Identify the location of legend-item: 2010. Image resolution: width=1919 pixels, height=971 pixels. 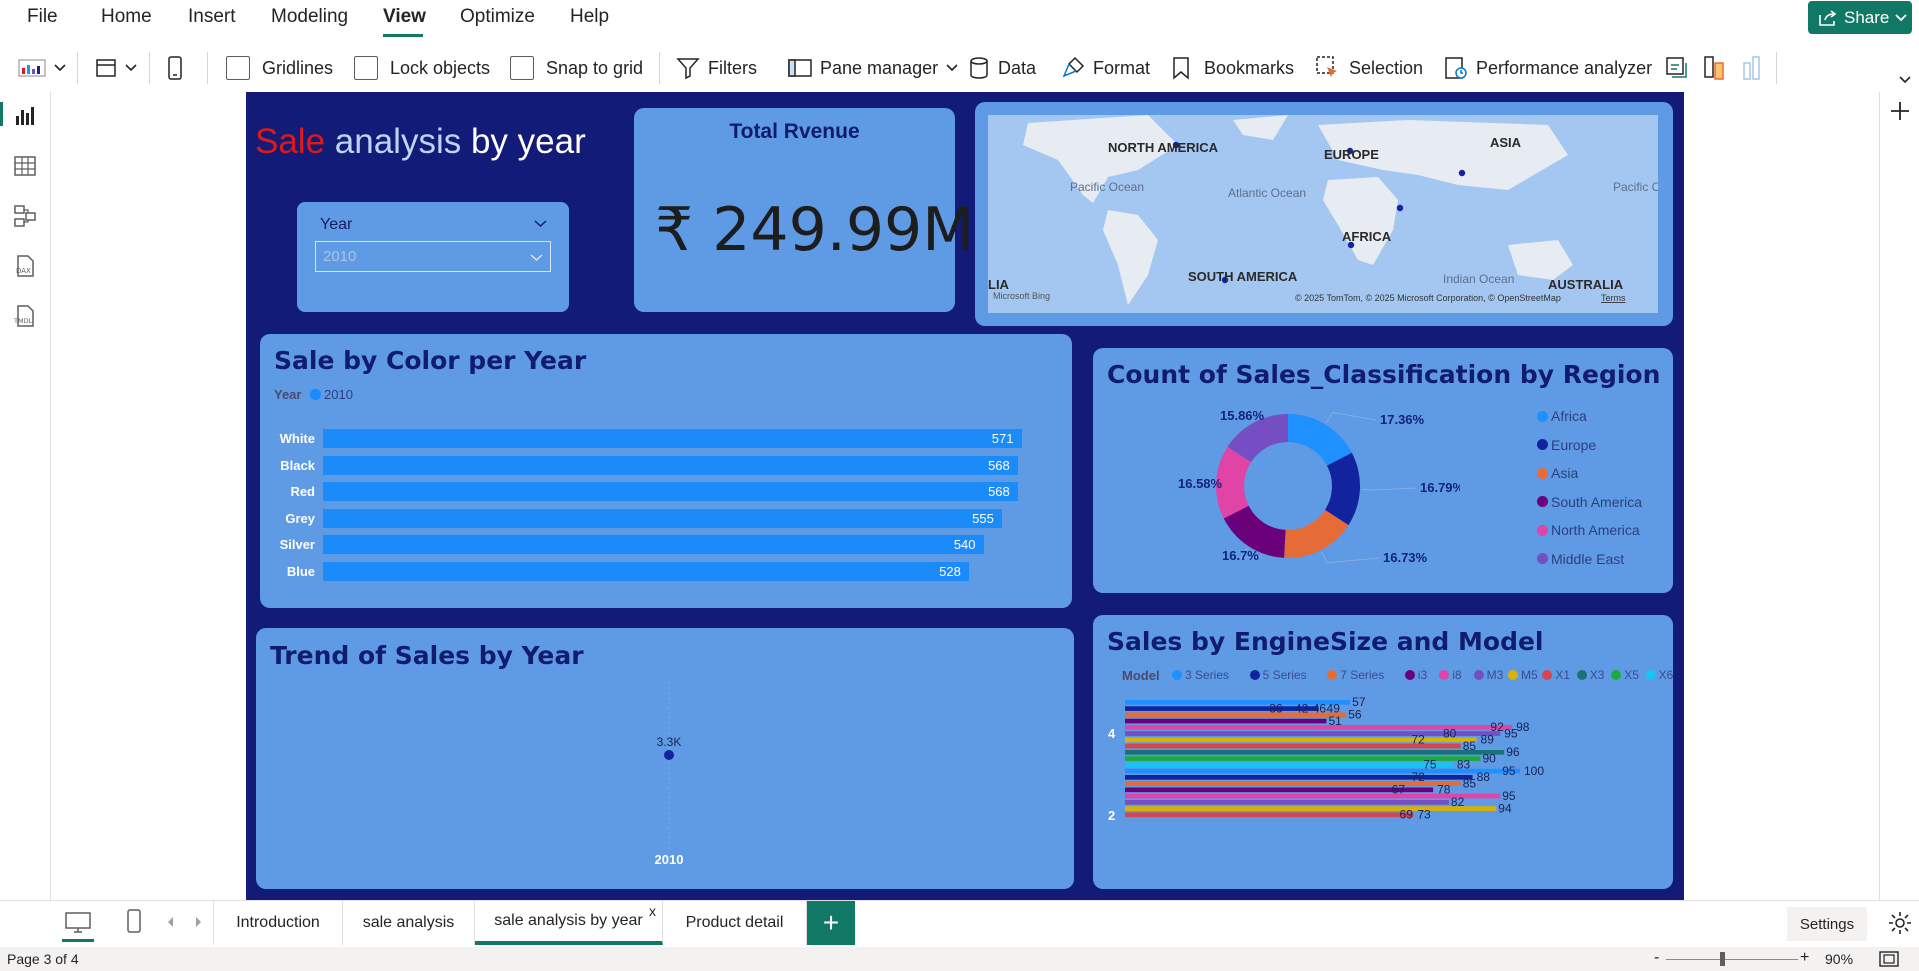
(331, 394).